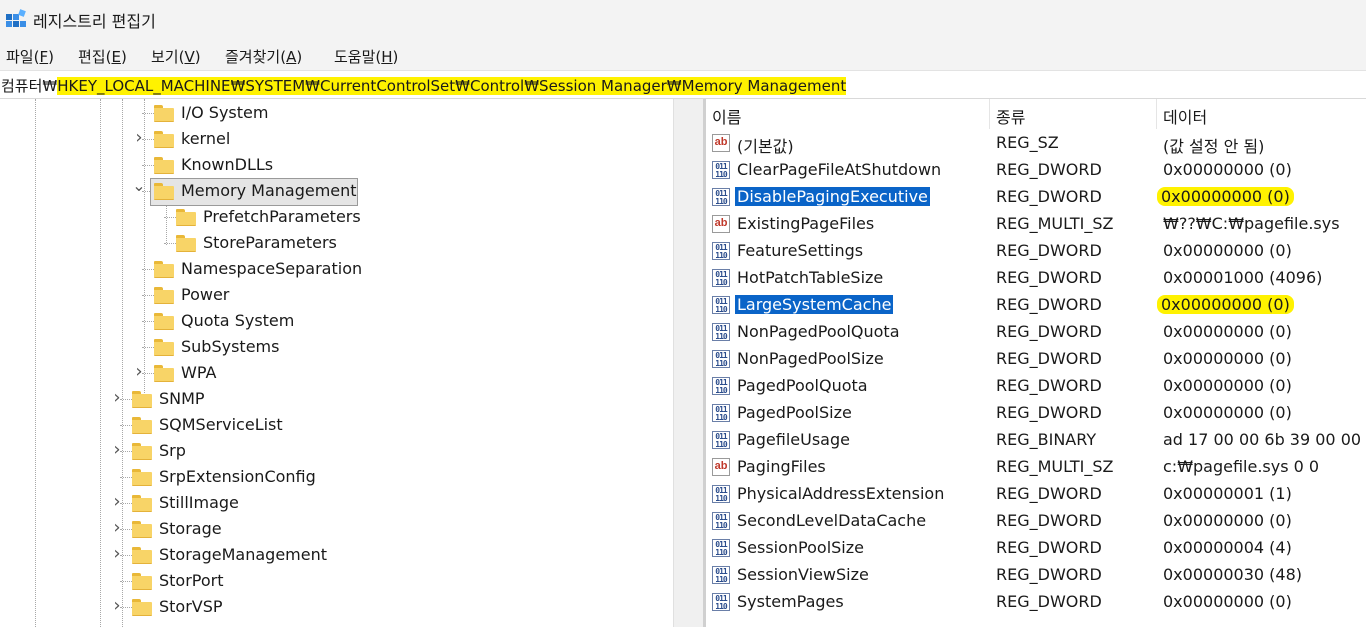  What do you see at coordinates (294, 140) in the screenshot?
I see `tree-item: › kernel` at bounding box center [294, 140].